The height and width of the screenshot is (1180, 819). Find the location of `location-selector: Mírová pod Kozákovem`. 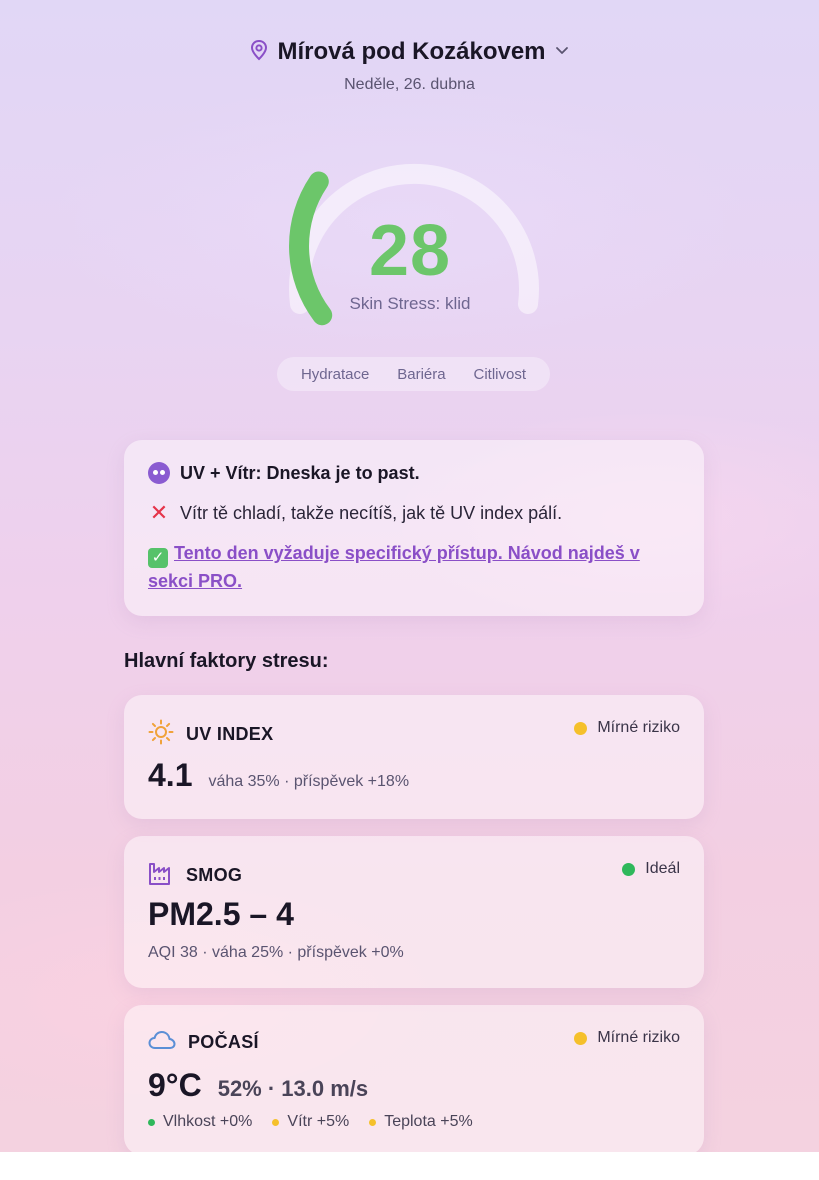

location-selector: Mírová pod Kozákovem is located at coordinates (409, 52).